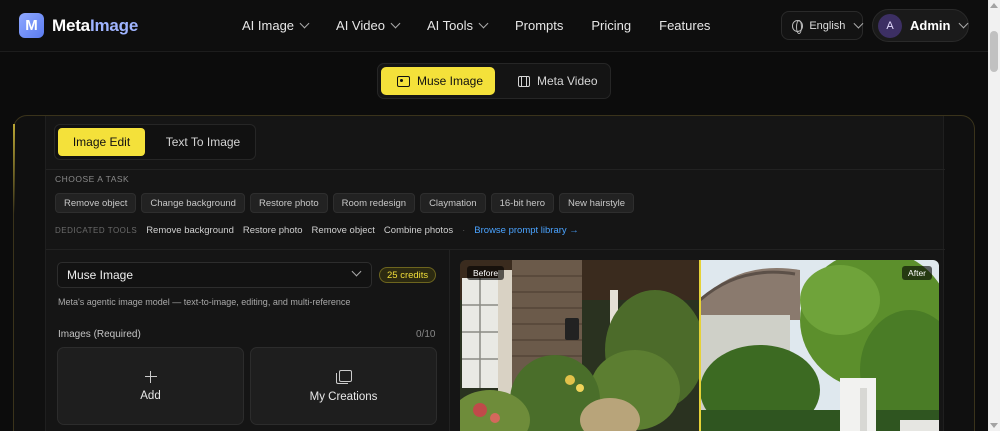 The image size is (1000, 431). I want to click on task-chip-room-redesign: Room redesign, so click(374, 203).